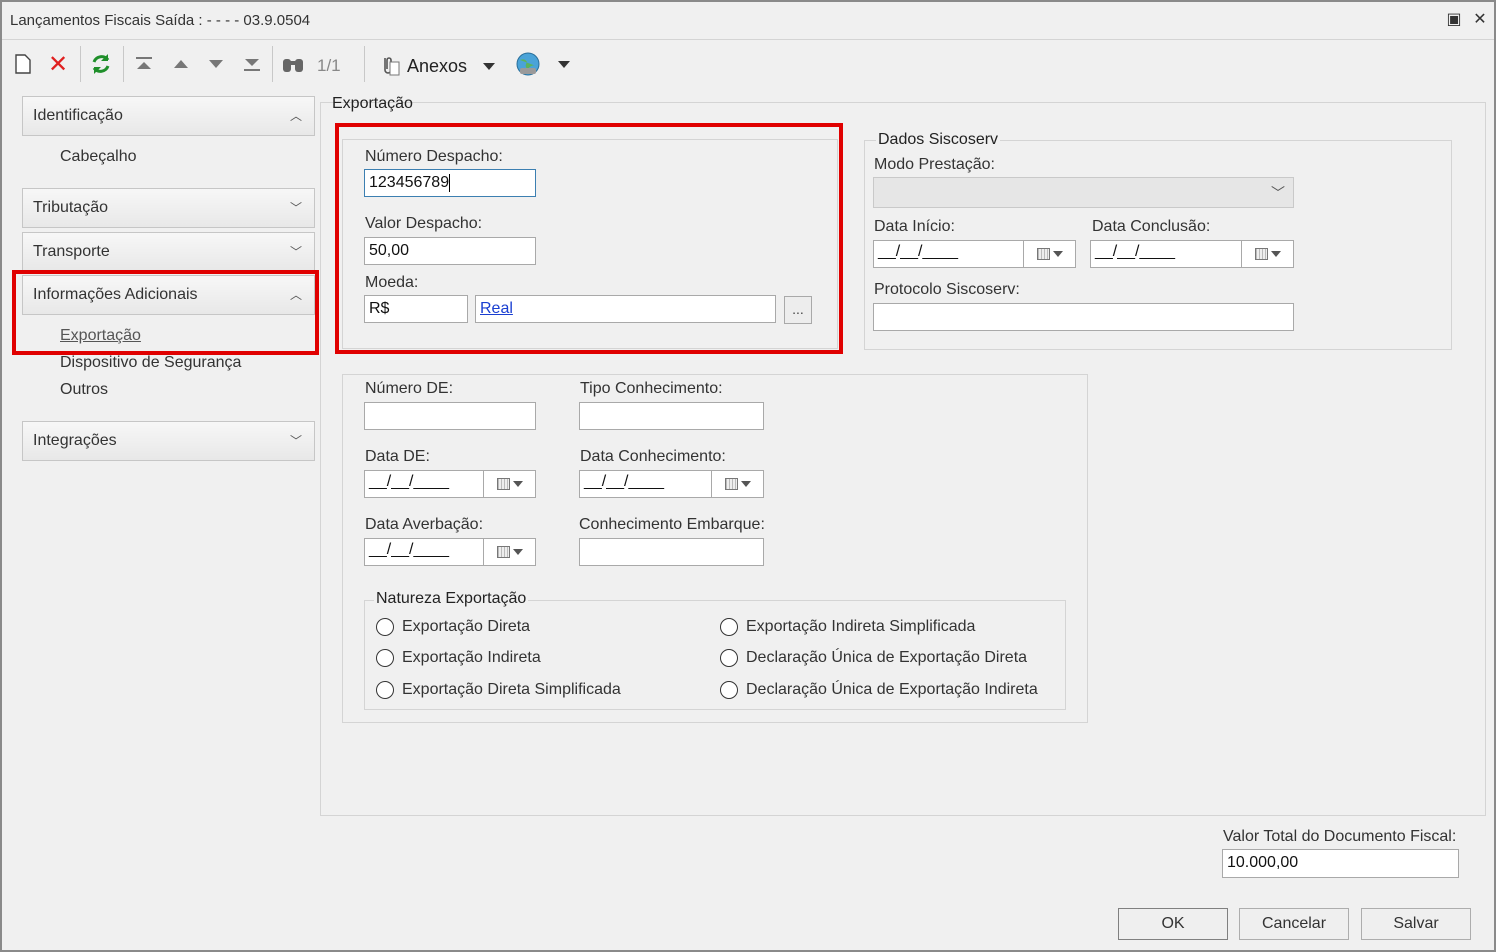  What do you see at coordinates (653, 456) in the screenshot?
I see `data-conhecimento-label: Data Conhecimento:` at bounding box center [653, 456].